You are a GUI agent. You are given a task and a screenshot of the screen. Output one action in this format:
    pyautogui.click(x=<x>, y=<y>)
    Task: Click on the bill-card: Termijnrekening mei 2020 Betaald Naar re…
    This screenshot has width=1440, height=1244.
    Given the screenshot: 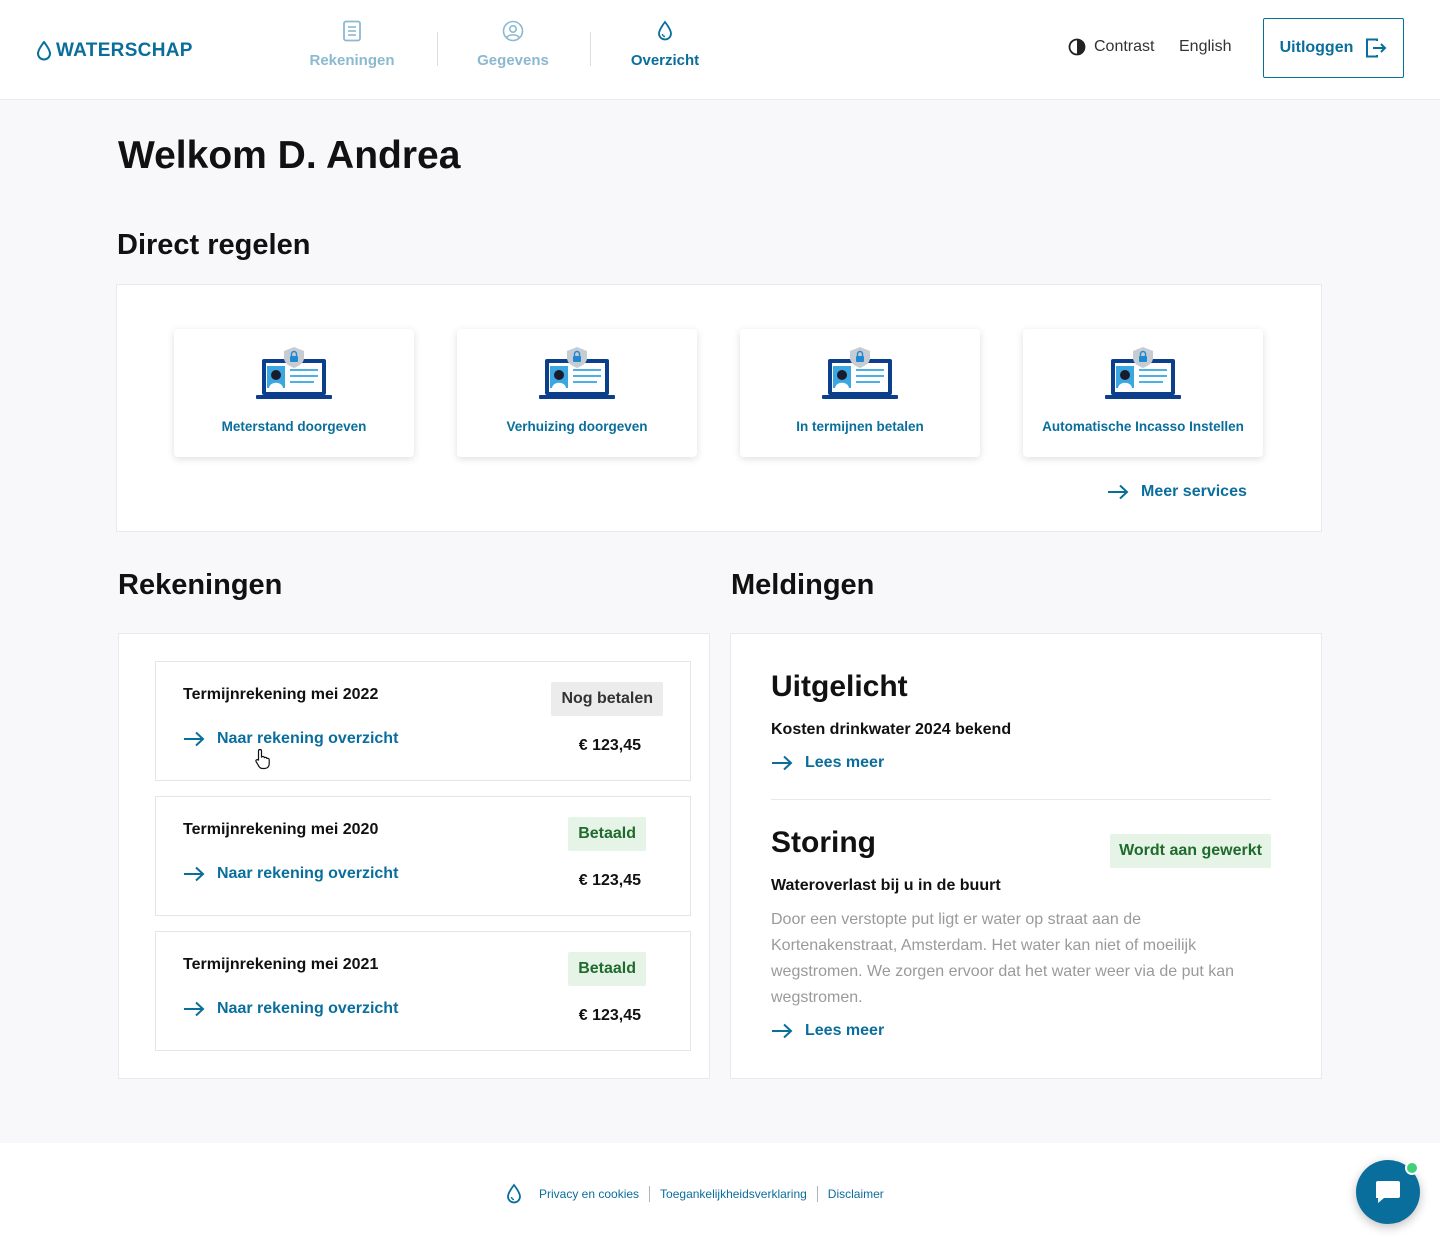 What is the action you would take?
    pyautogui.click(x=423, y=856)
    